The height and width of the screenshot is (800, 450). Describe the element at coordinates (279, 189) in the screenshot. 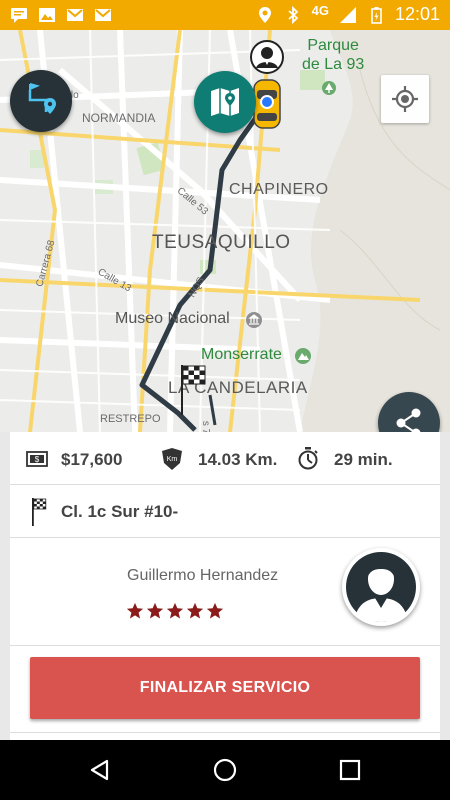

I see `map-label-chapinero: CHAPINERO` at that location.